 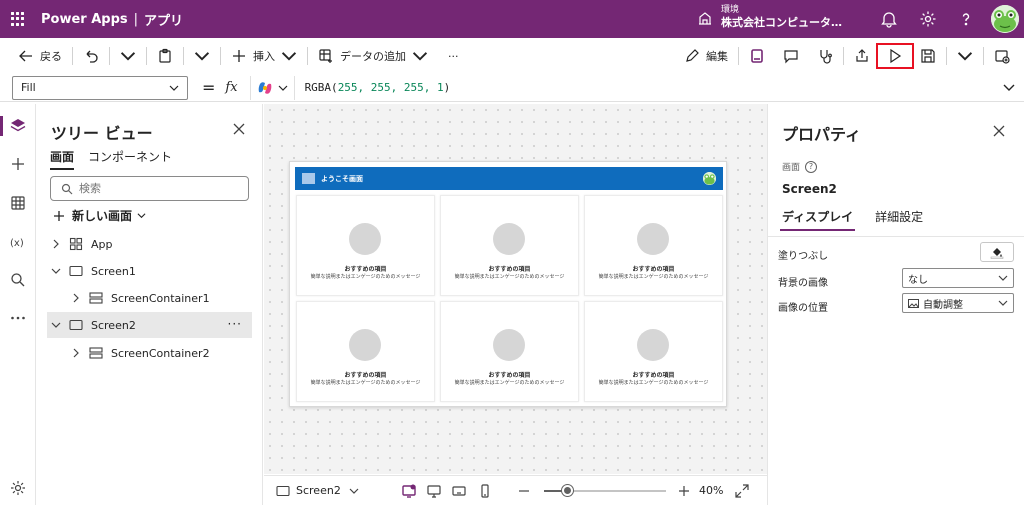 I want to click on publish-button, so click(x=1002, y=56).